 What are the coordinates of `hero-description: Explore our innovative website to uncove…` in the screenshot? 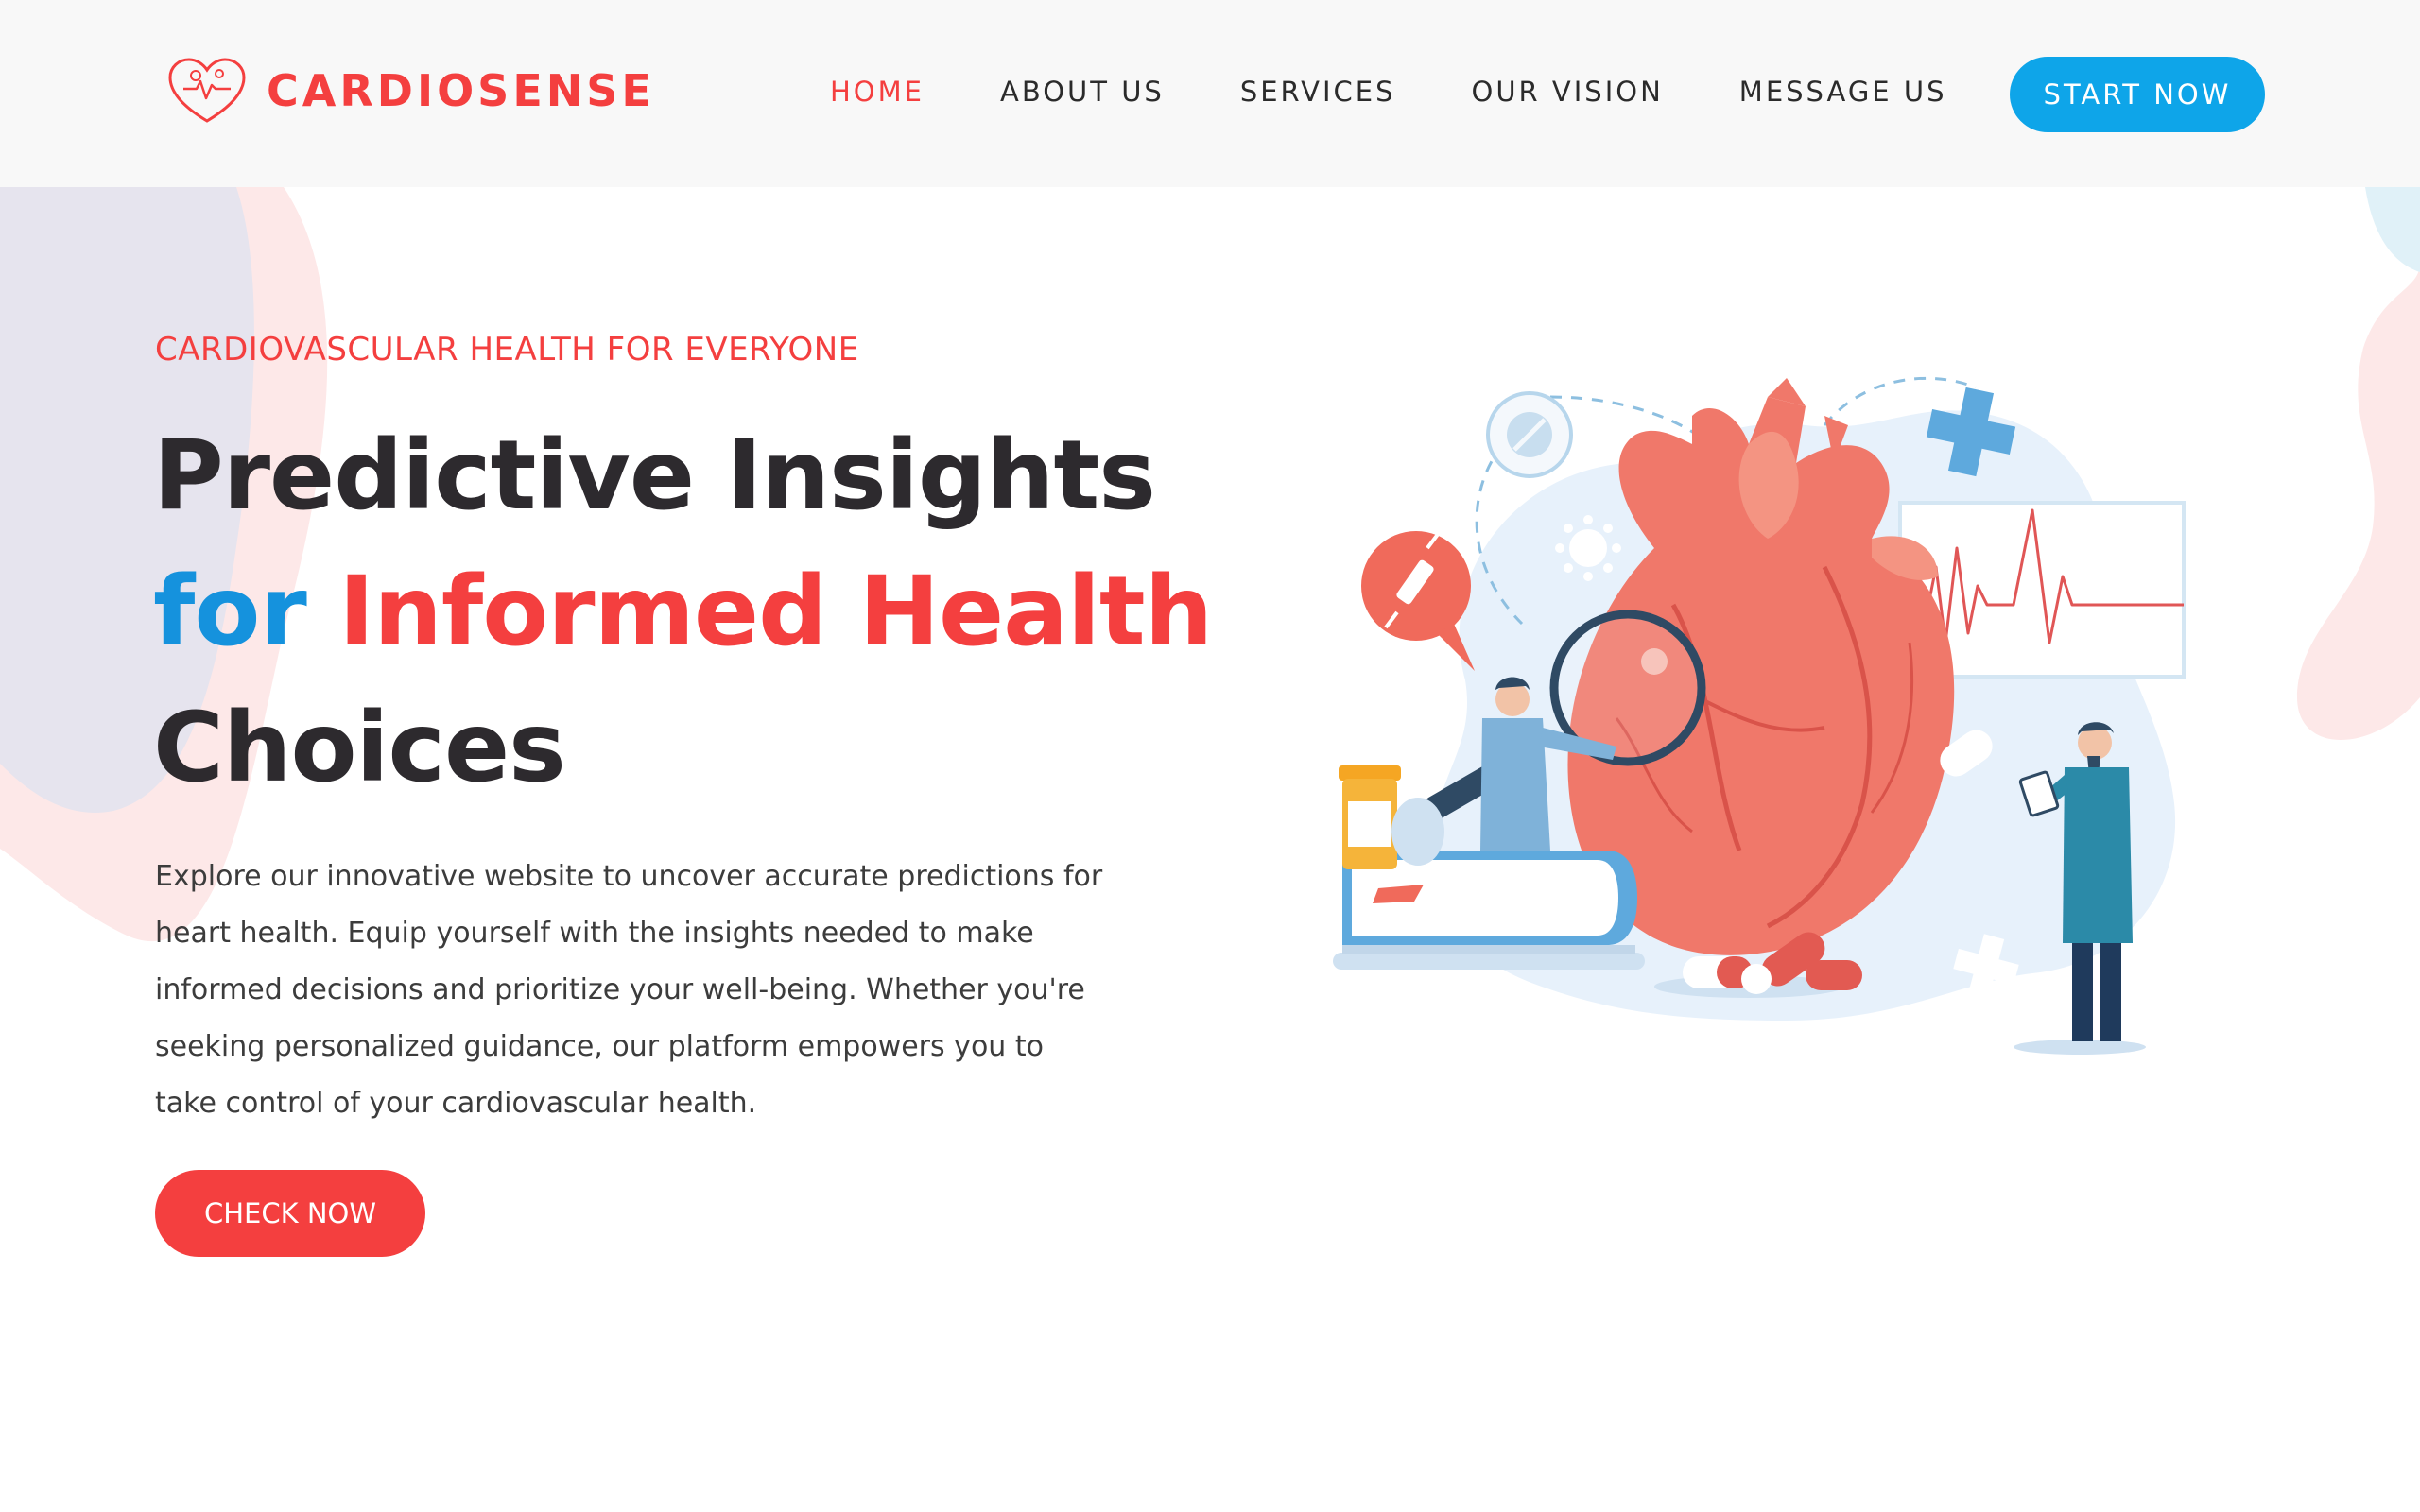 It's located at (629, 990).